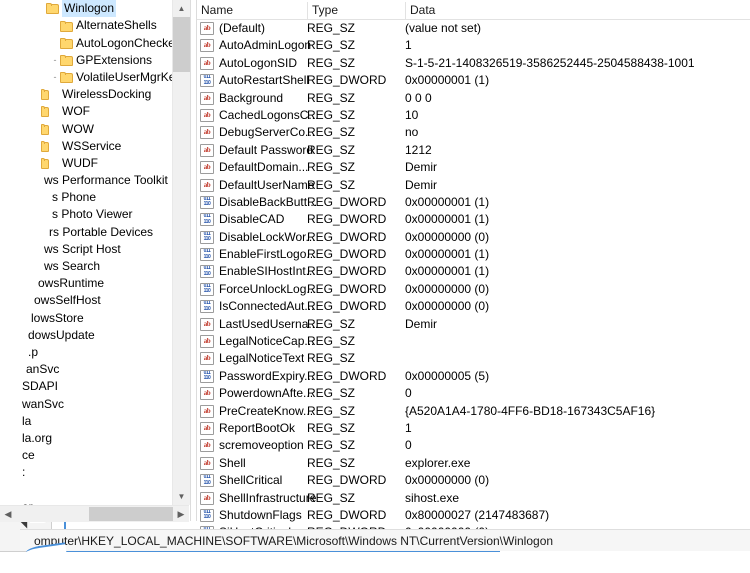 The height and width of the screenshot is (573, 750). I want to click on tree-scroll-down-button: ▼, so click(181, 496).